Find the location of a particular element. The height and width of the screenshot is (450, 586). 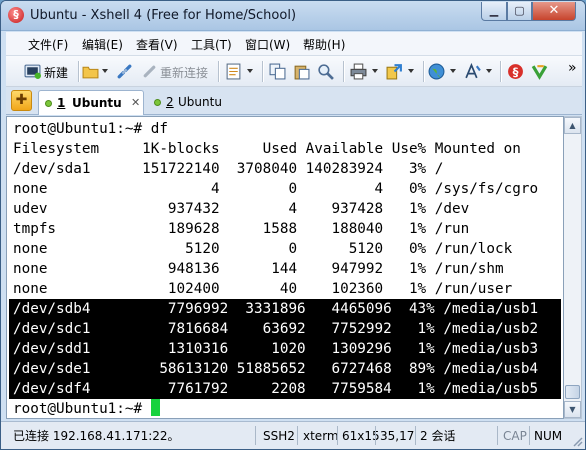

encoding-button is located at coordinates (444, 72).